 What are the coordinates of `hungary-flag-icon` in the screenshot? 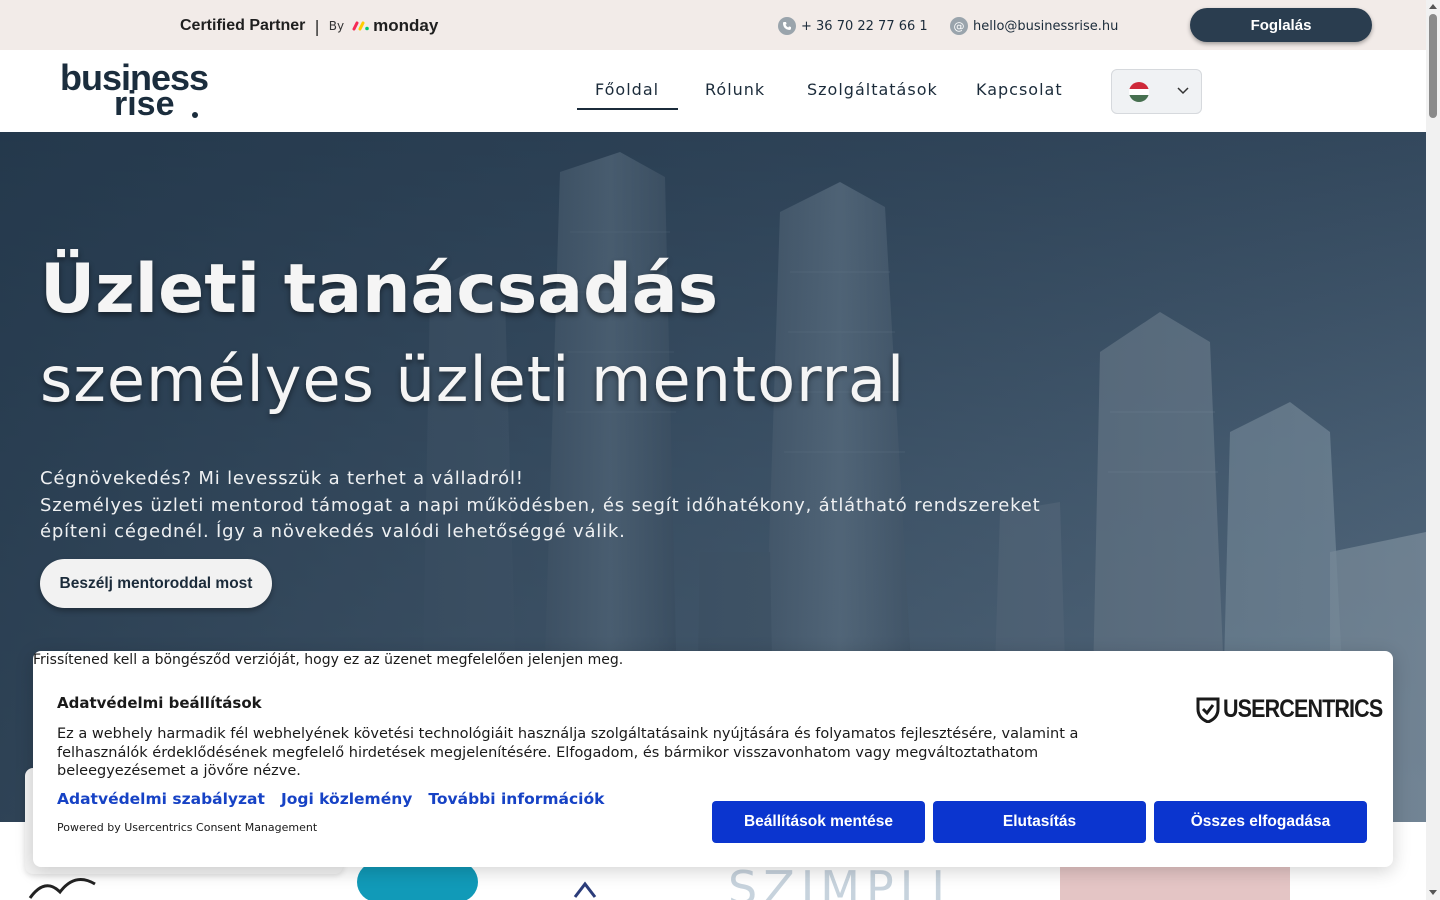 It's located at (1139, 92).